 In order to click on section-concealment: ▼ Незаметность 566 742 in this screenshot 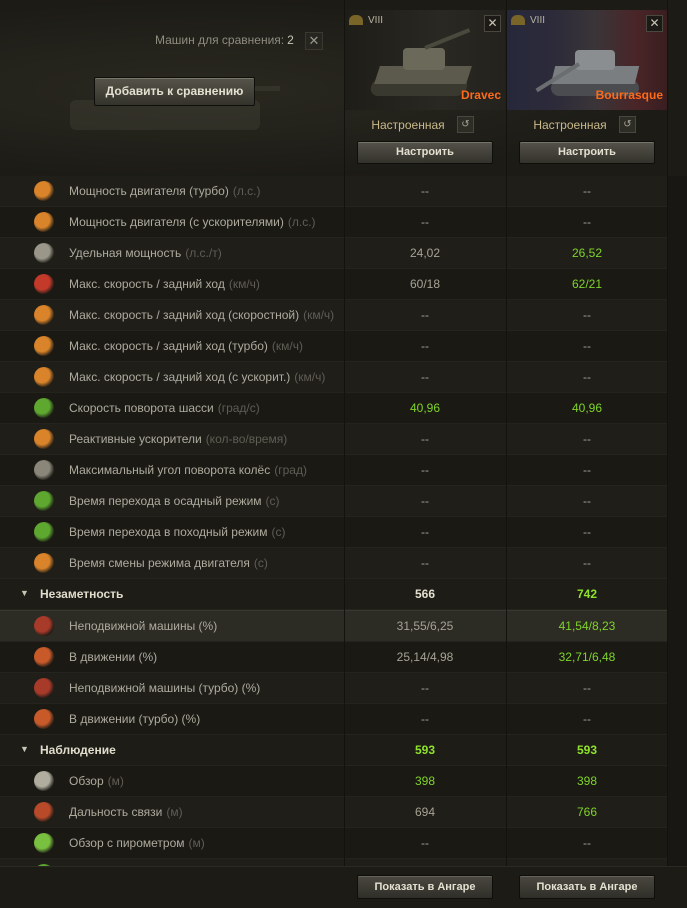, I will do `click(333, 594)`.